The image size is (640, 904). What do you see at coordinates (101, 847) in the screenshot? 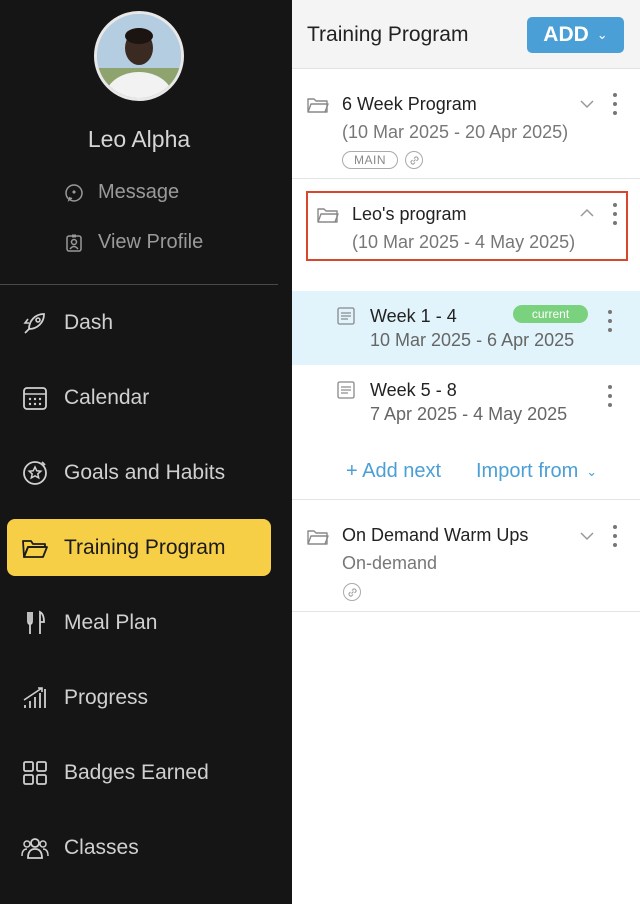
I see `nav-label: Classes` at bounding box center [101, 847].